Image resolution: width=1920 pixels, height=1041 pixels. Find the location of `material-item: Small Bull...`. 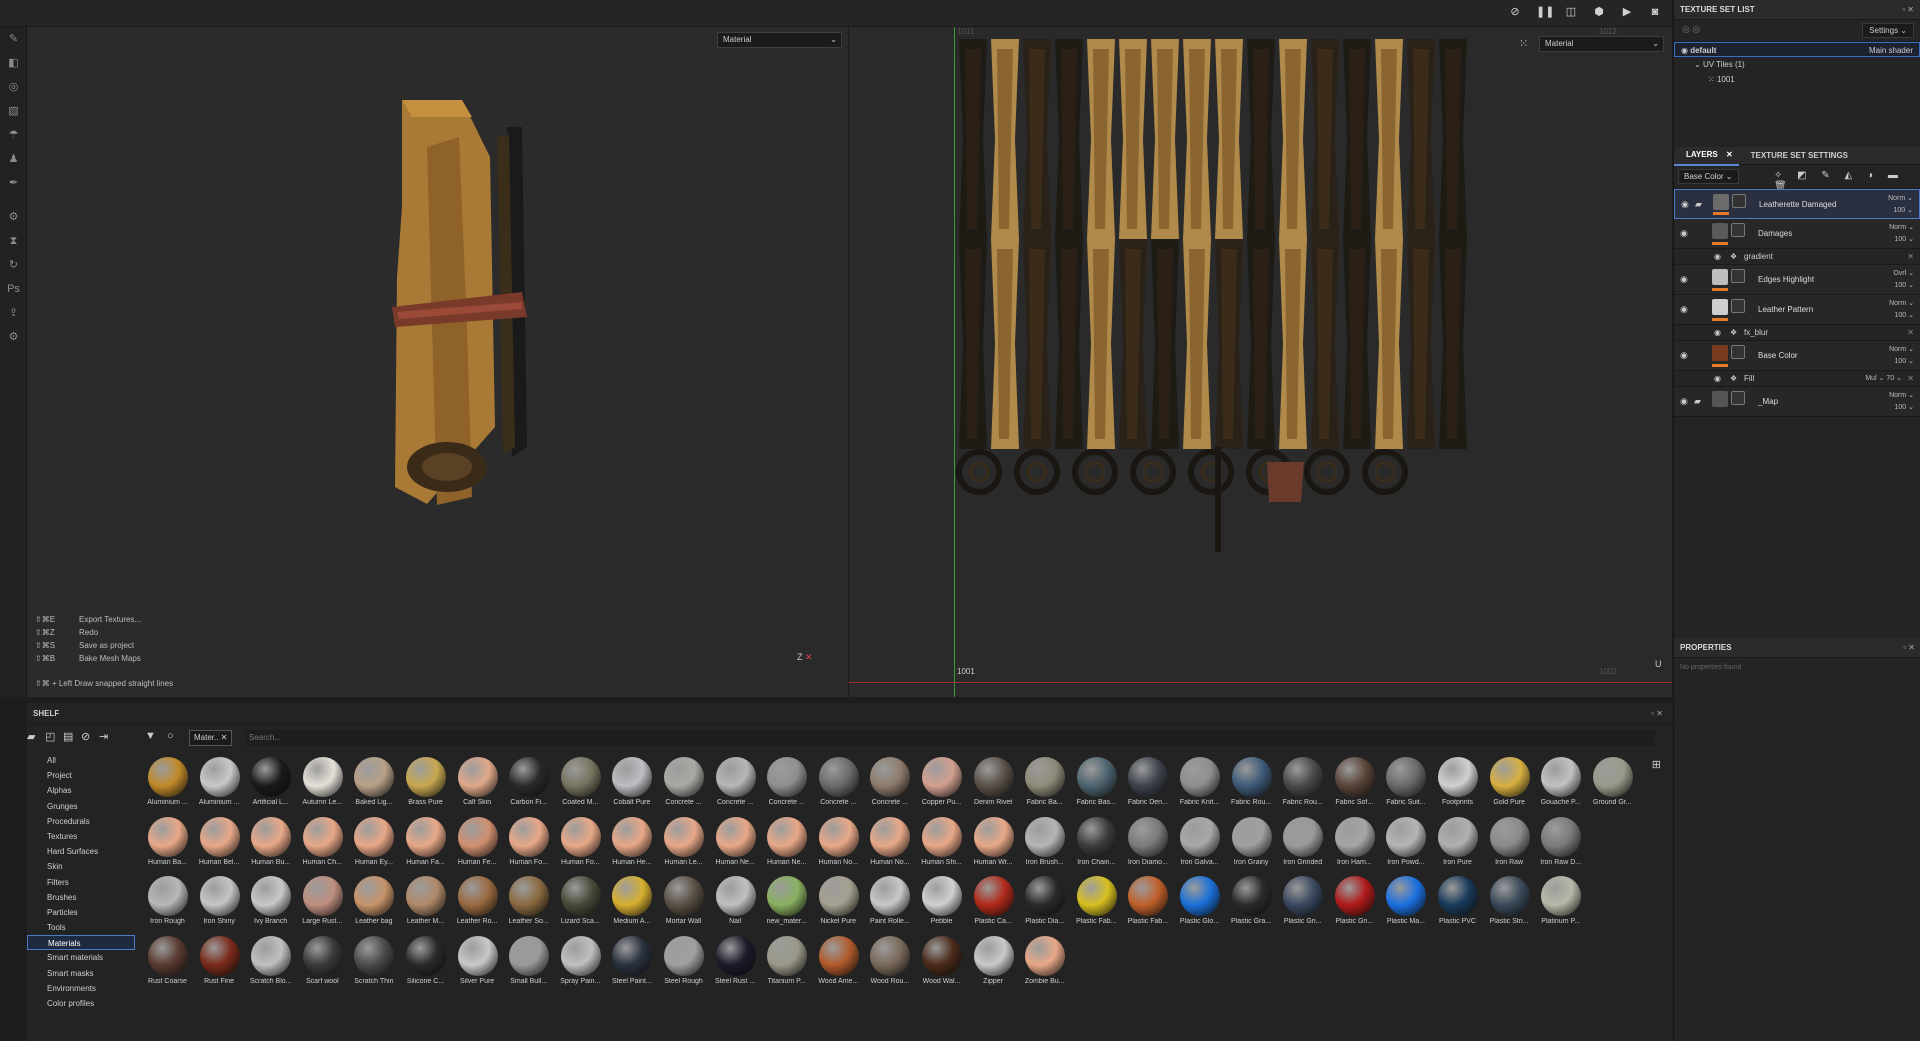

material-item: Small Bull... is located at coordinates (528, 963).